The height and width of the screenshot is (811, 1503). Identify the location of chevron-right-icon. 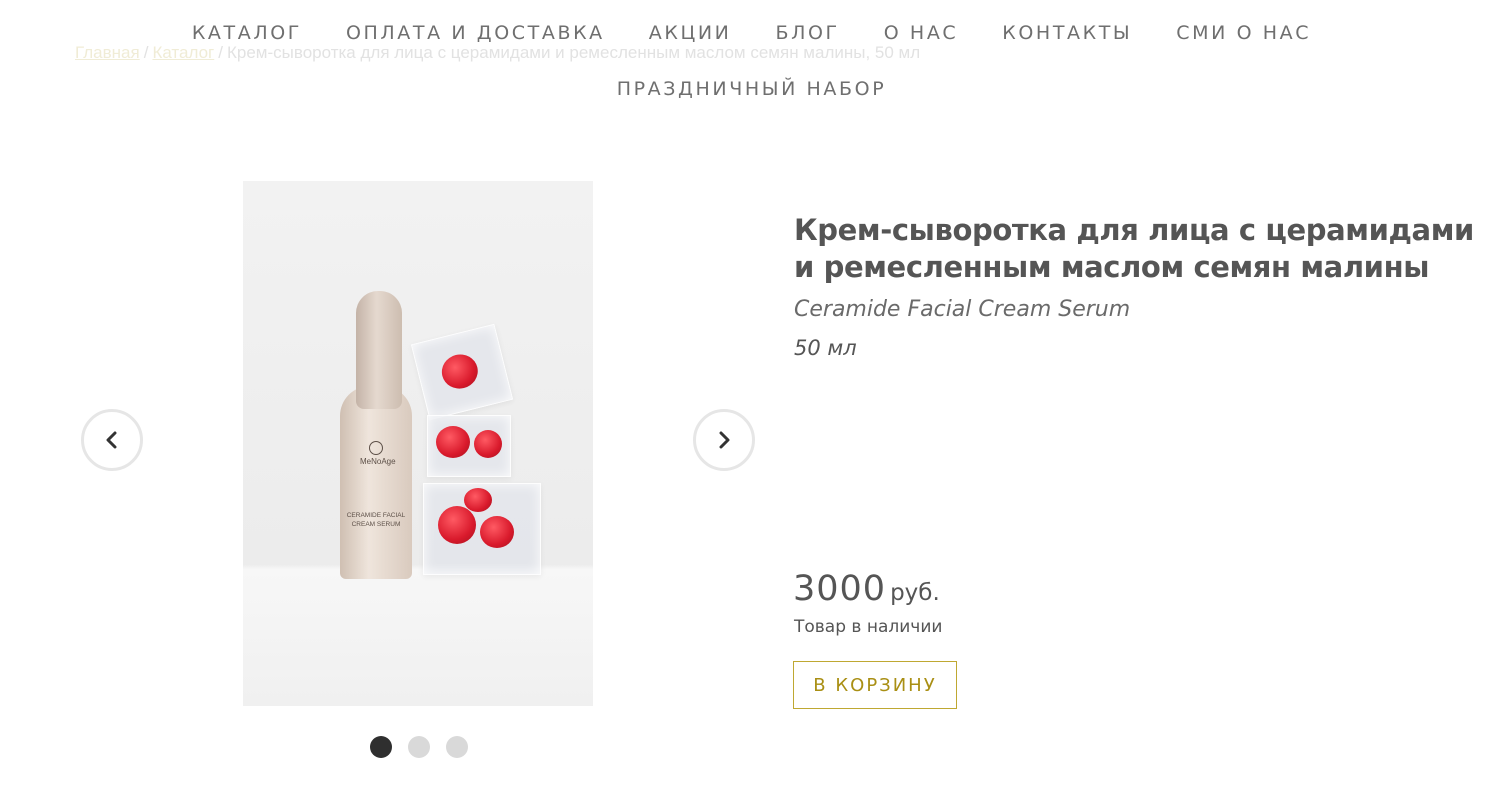
(724, 440).